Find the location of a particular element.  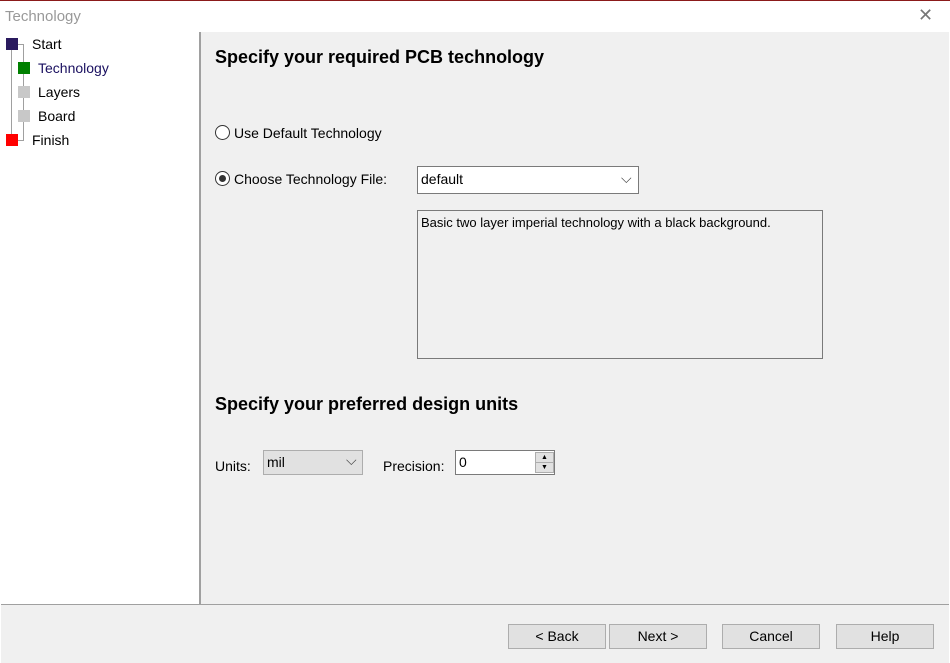

units-heading: Specify your preferred design units is located at coordinates (367, 404).